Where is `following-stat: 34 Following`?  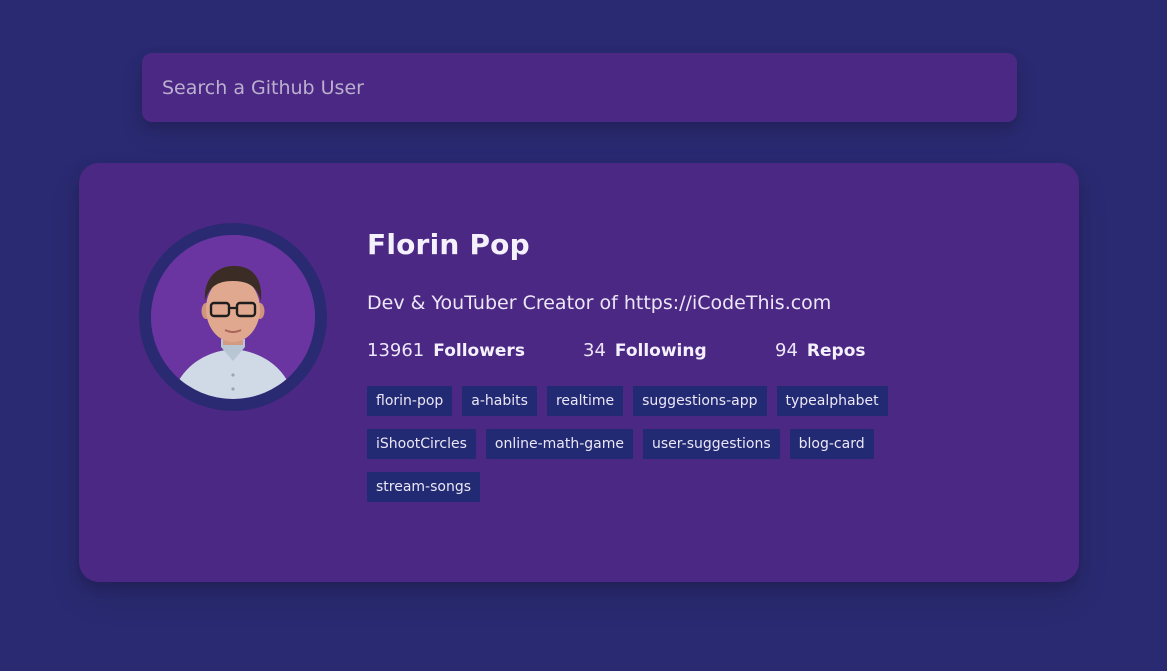 following-stat: 34 Following is located at coordinates (679, 350).